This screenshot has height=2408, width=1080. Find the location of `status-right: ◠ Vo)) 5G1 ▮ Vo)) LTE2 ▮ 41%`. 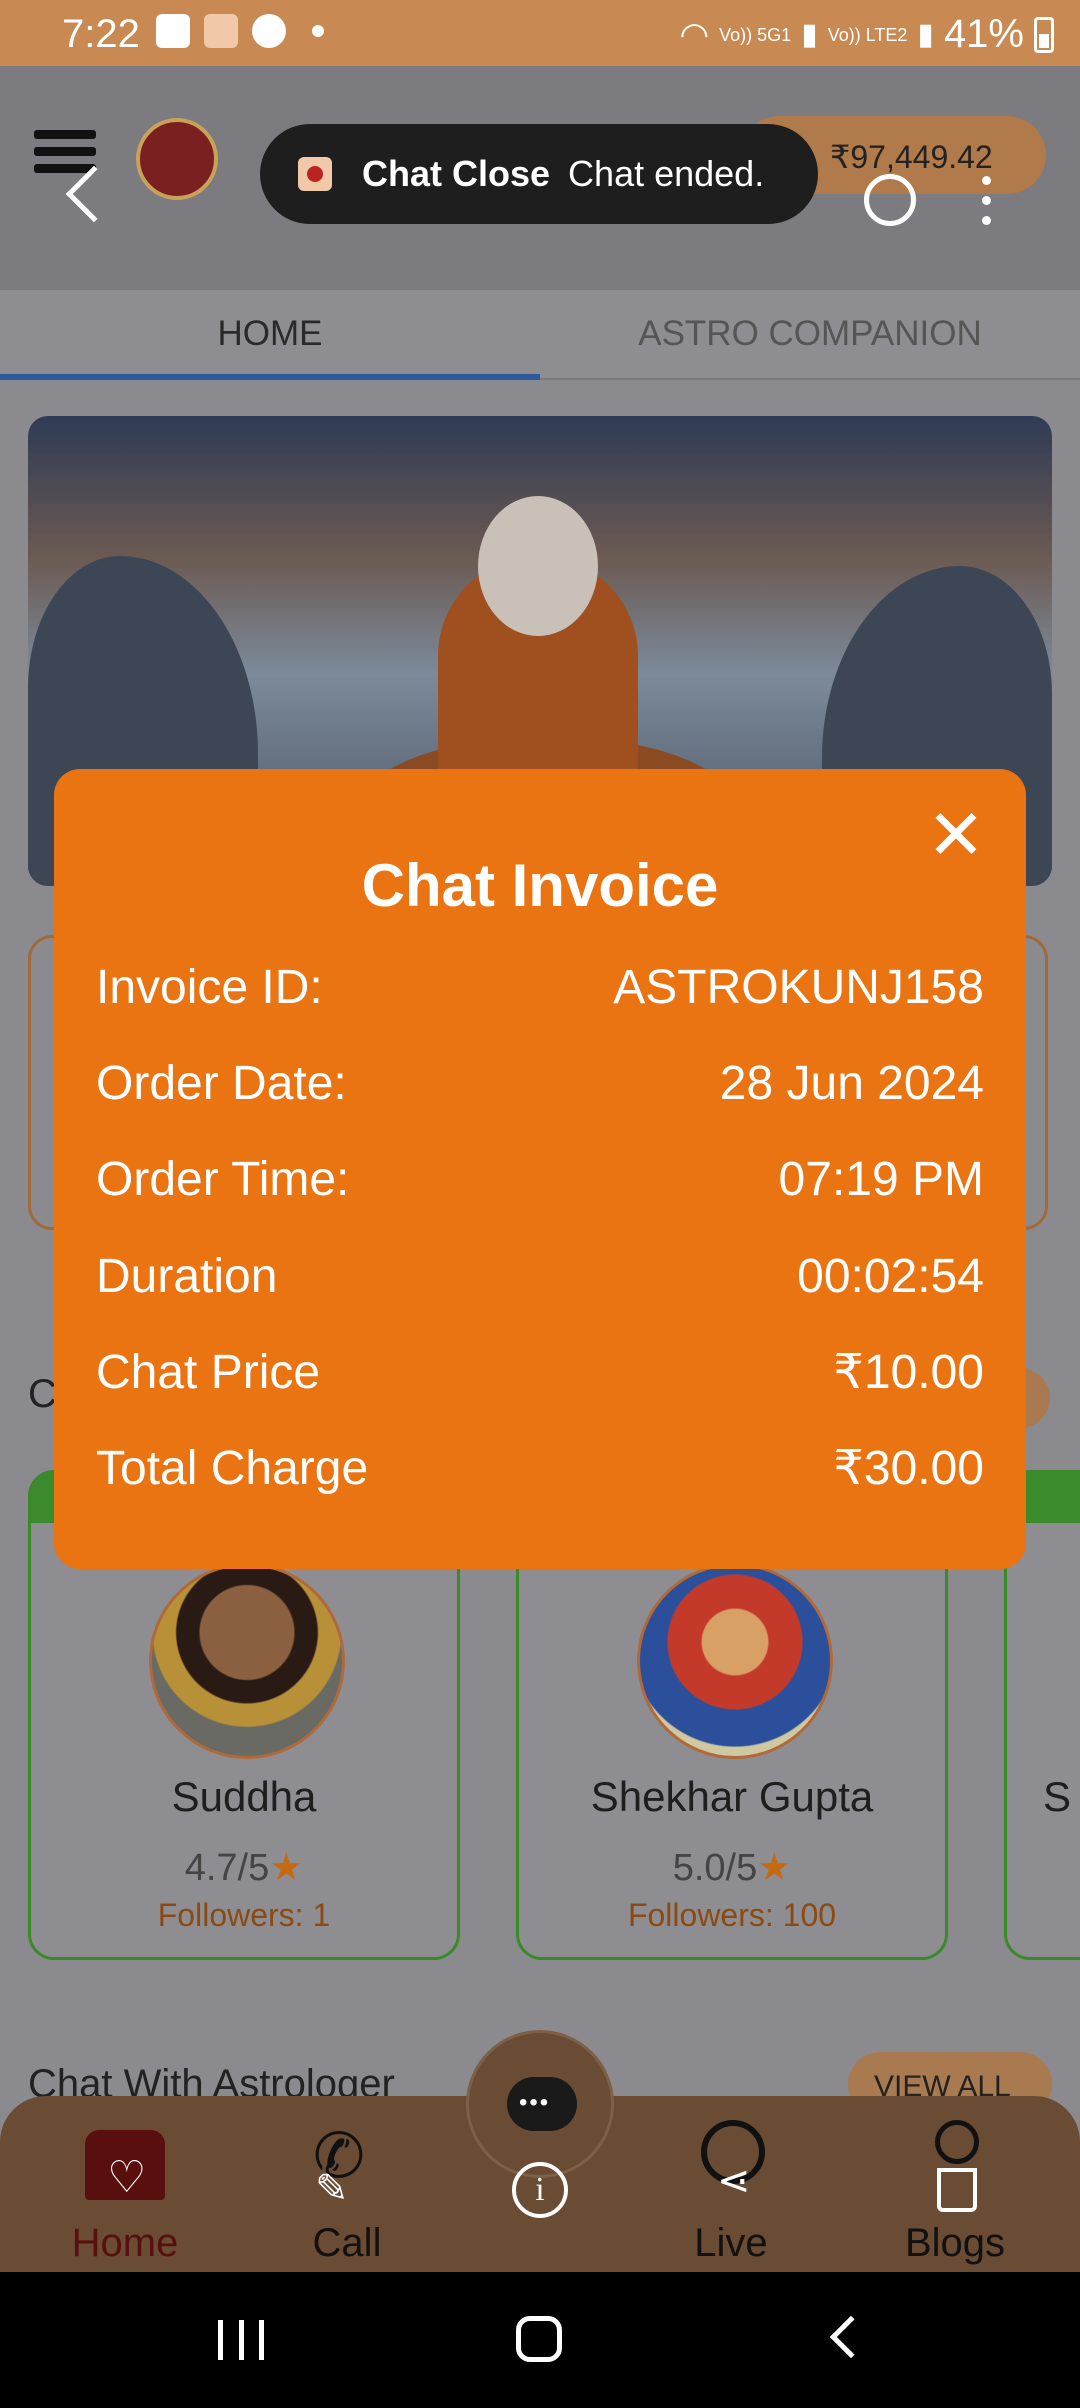

status-right: ◠ Vo)) 5G1 ▮ Vo)) LTE2 ▮ 41% is located at coordinates (866, 34).